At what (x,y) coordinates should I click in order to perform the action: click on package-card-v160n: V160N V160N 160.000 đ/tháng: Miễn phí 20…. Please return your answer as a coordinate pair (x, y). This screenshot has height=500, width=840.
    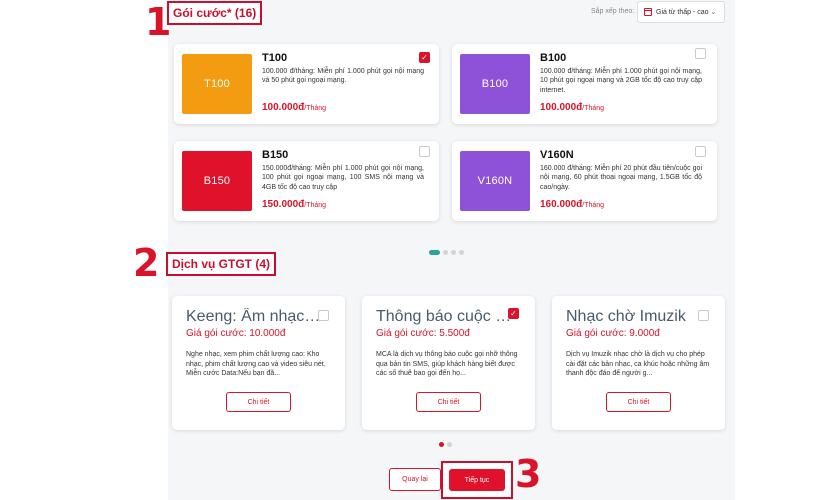
    Looking at the image, I should click on (584, 181).